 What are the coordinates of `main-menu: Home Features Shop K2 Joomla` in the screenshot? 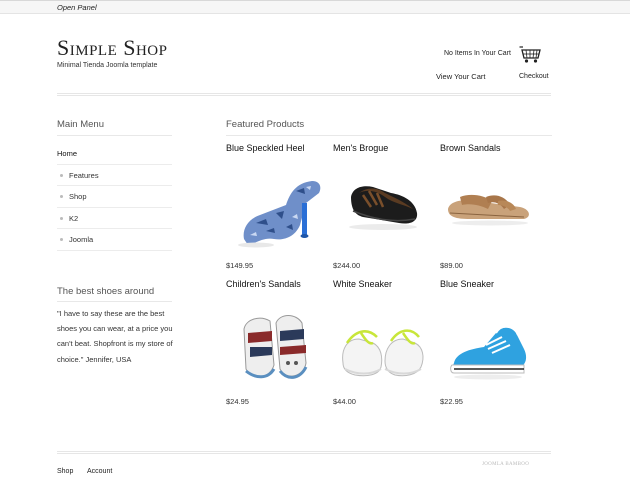 It's located at (114, 197).